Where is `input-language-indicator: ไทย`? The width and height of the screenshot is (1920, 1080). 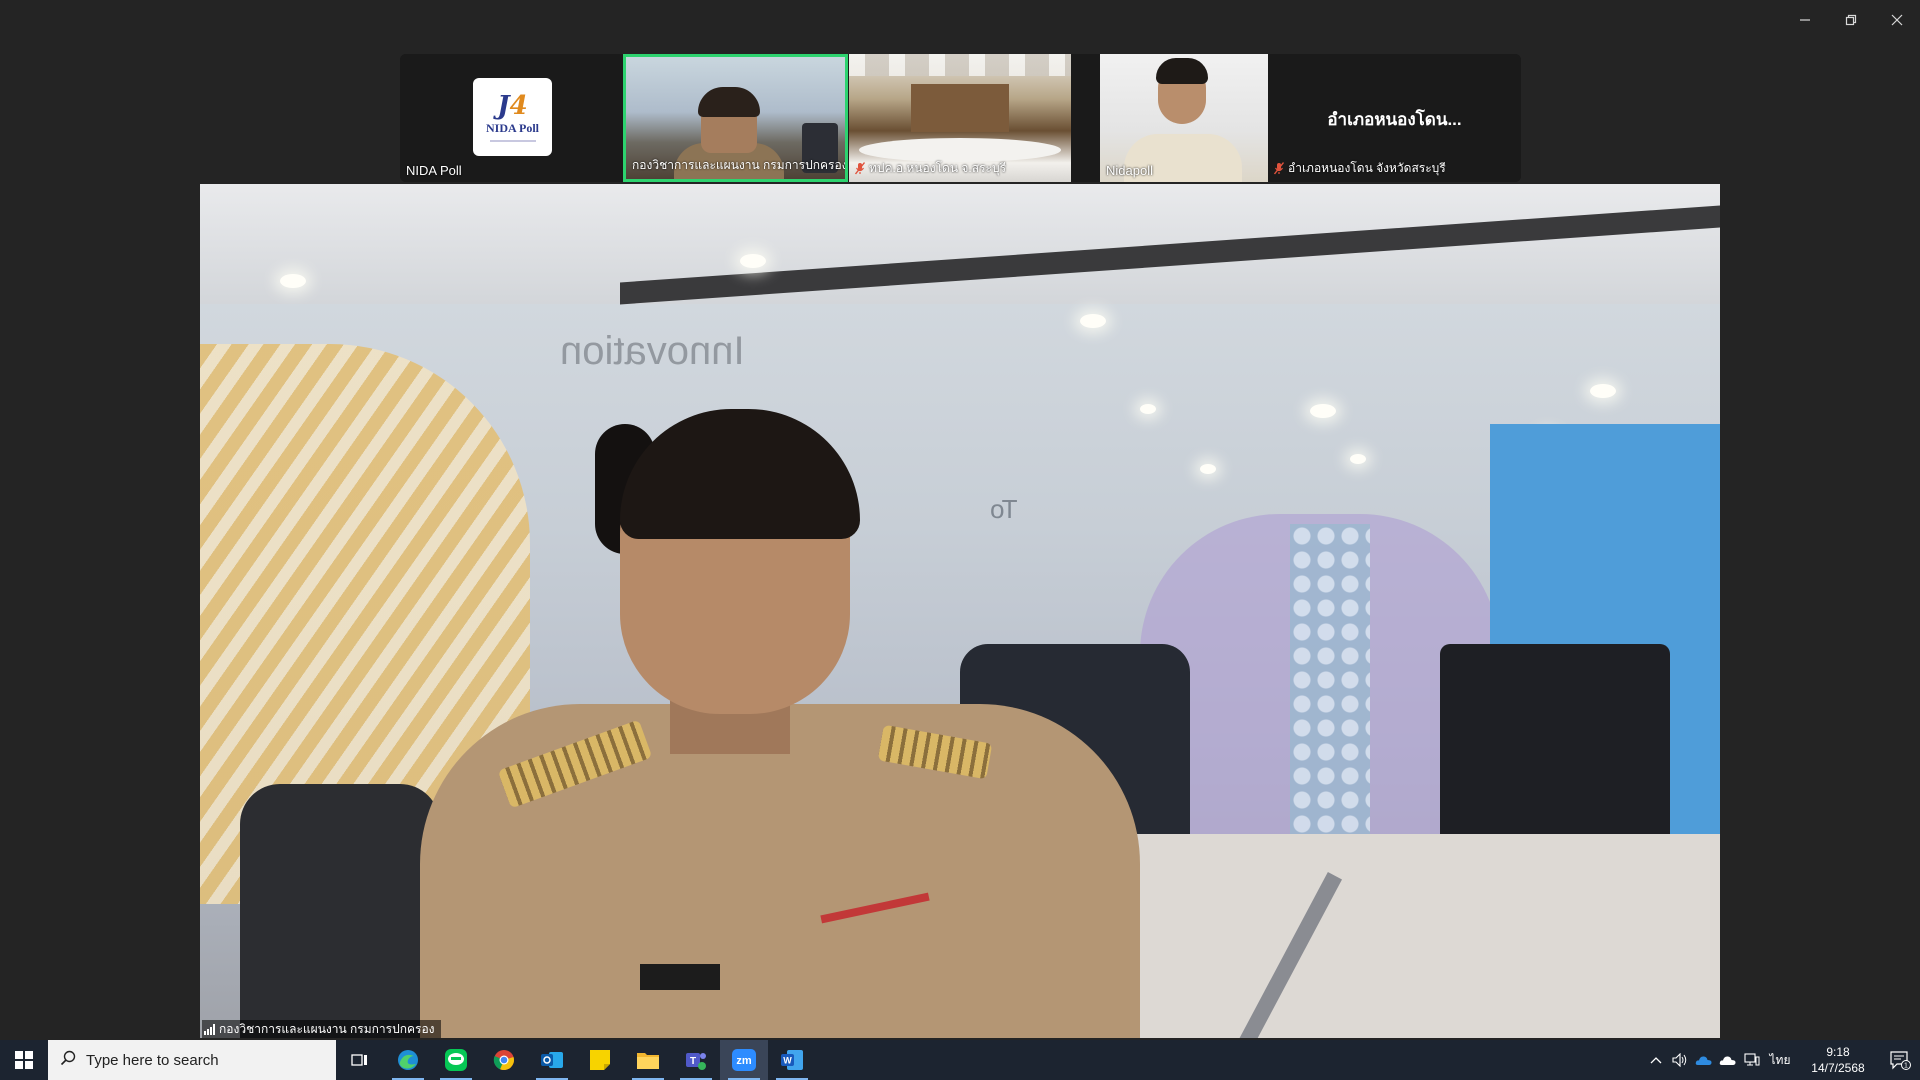 input-language-indicator: ไทย is located at coordinates (1780, 1060).